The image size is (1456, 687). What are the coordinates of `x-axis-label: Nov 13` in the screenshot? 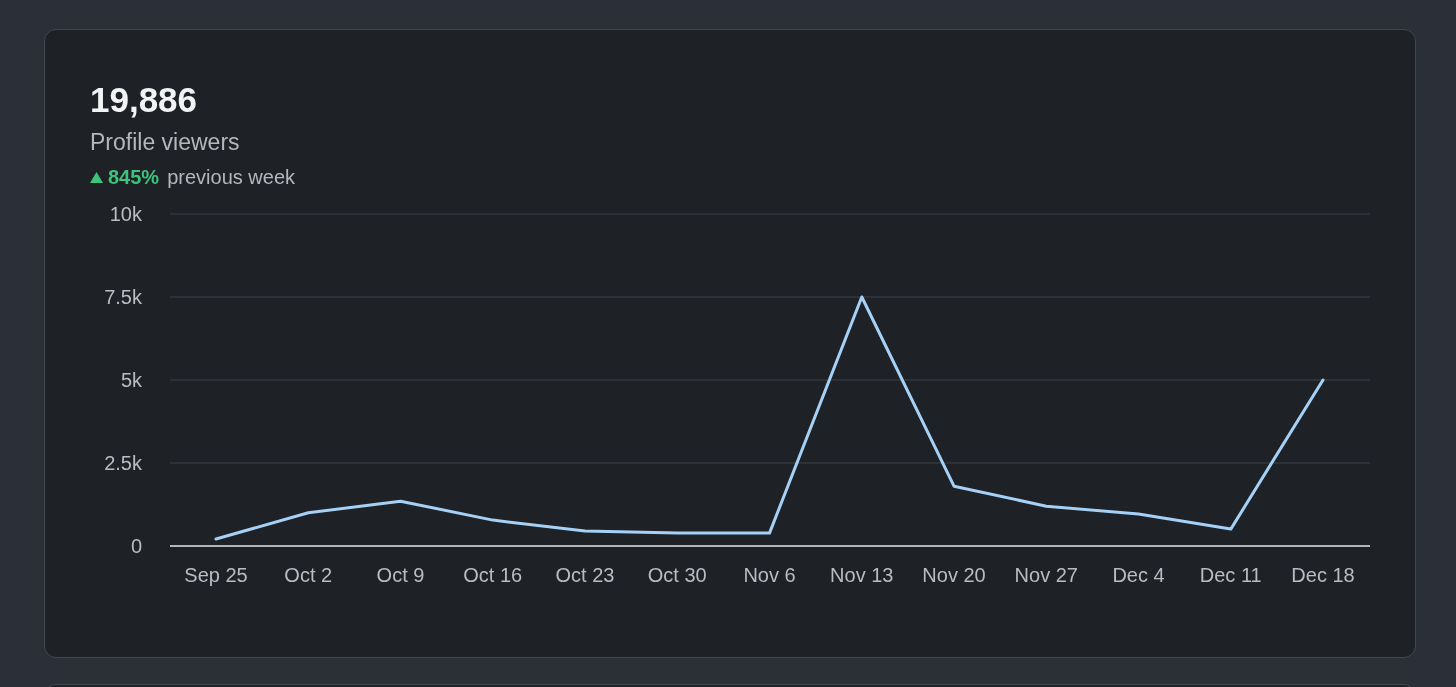 It's located at (862, 575).